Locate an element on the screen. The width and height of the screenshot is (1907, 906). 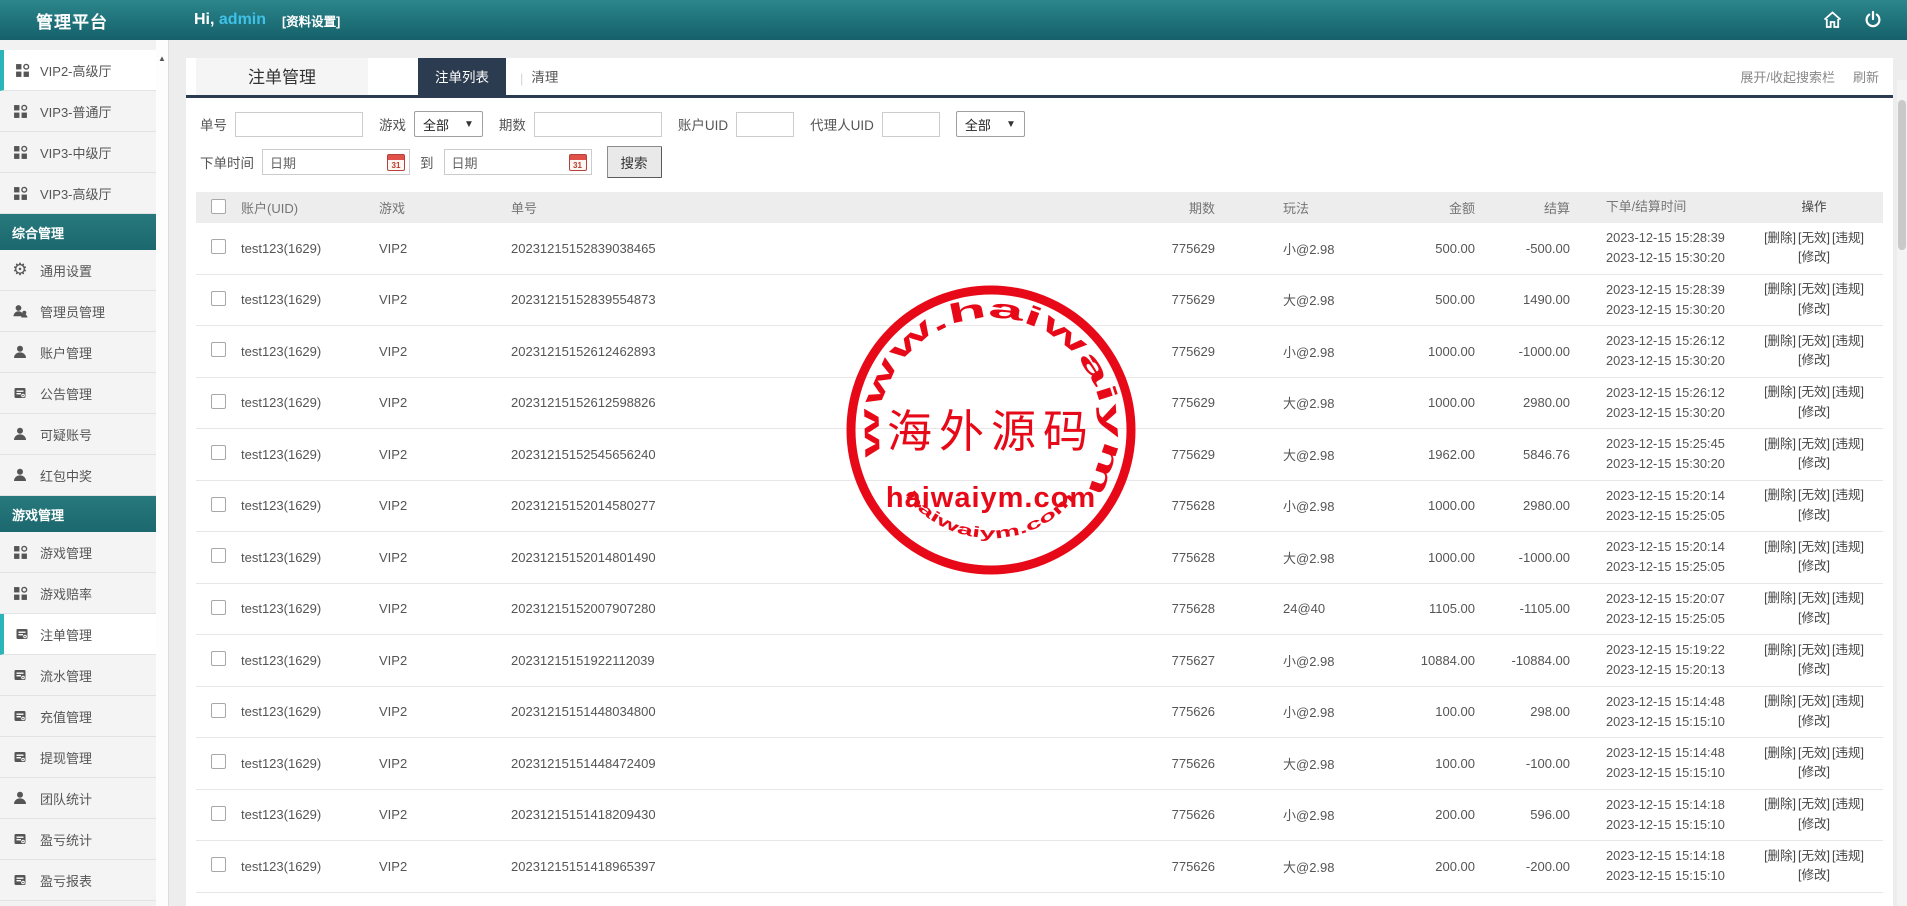
sidebar-item: 管理员管理 is located at coordinates (78, 311).